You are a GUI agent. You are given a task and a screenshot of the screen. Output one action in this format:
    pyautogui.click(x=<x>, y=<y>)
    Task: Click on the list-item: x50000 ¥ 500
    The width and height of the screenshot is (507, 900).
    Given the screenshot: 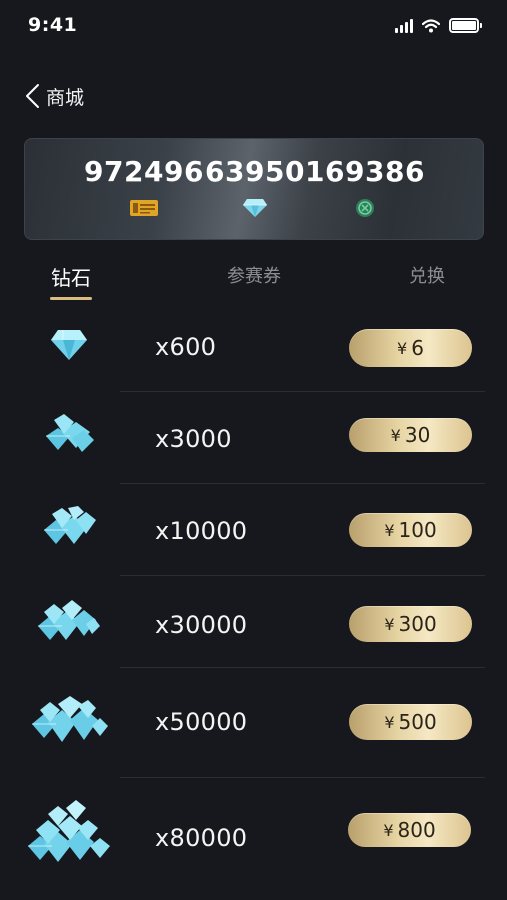 What is the action you would take?
    pyautogui.click(x=253, y=723)
    